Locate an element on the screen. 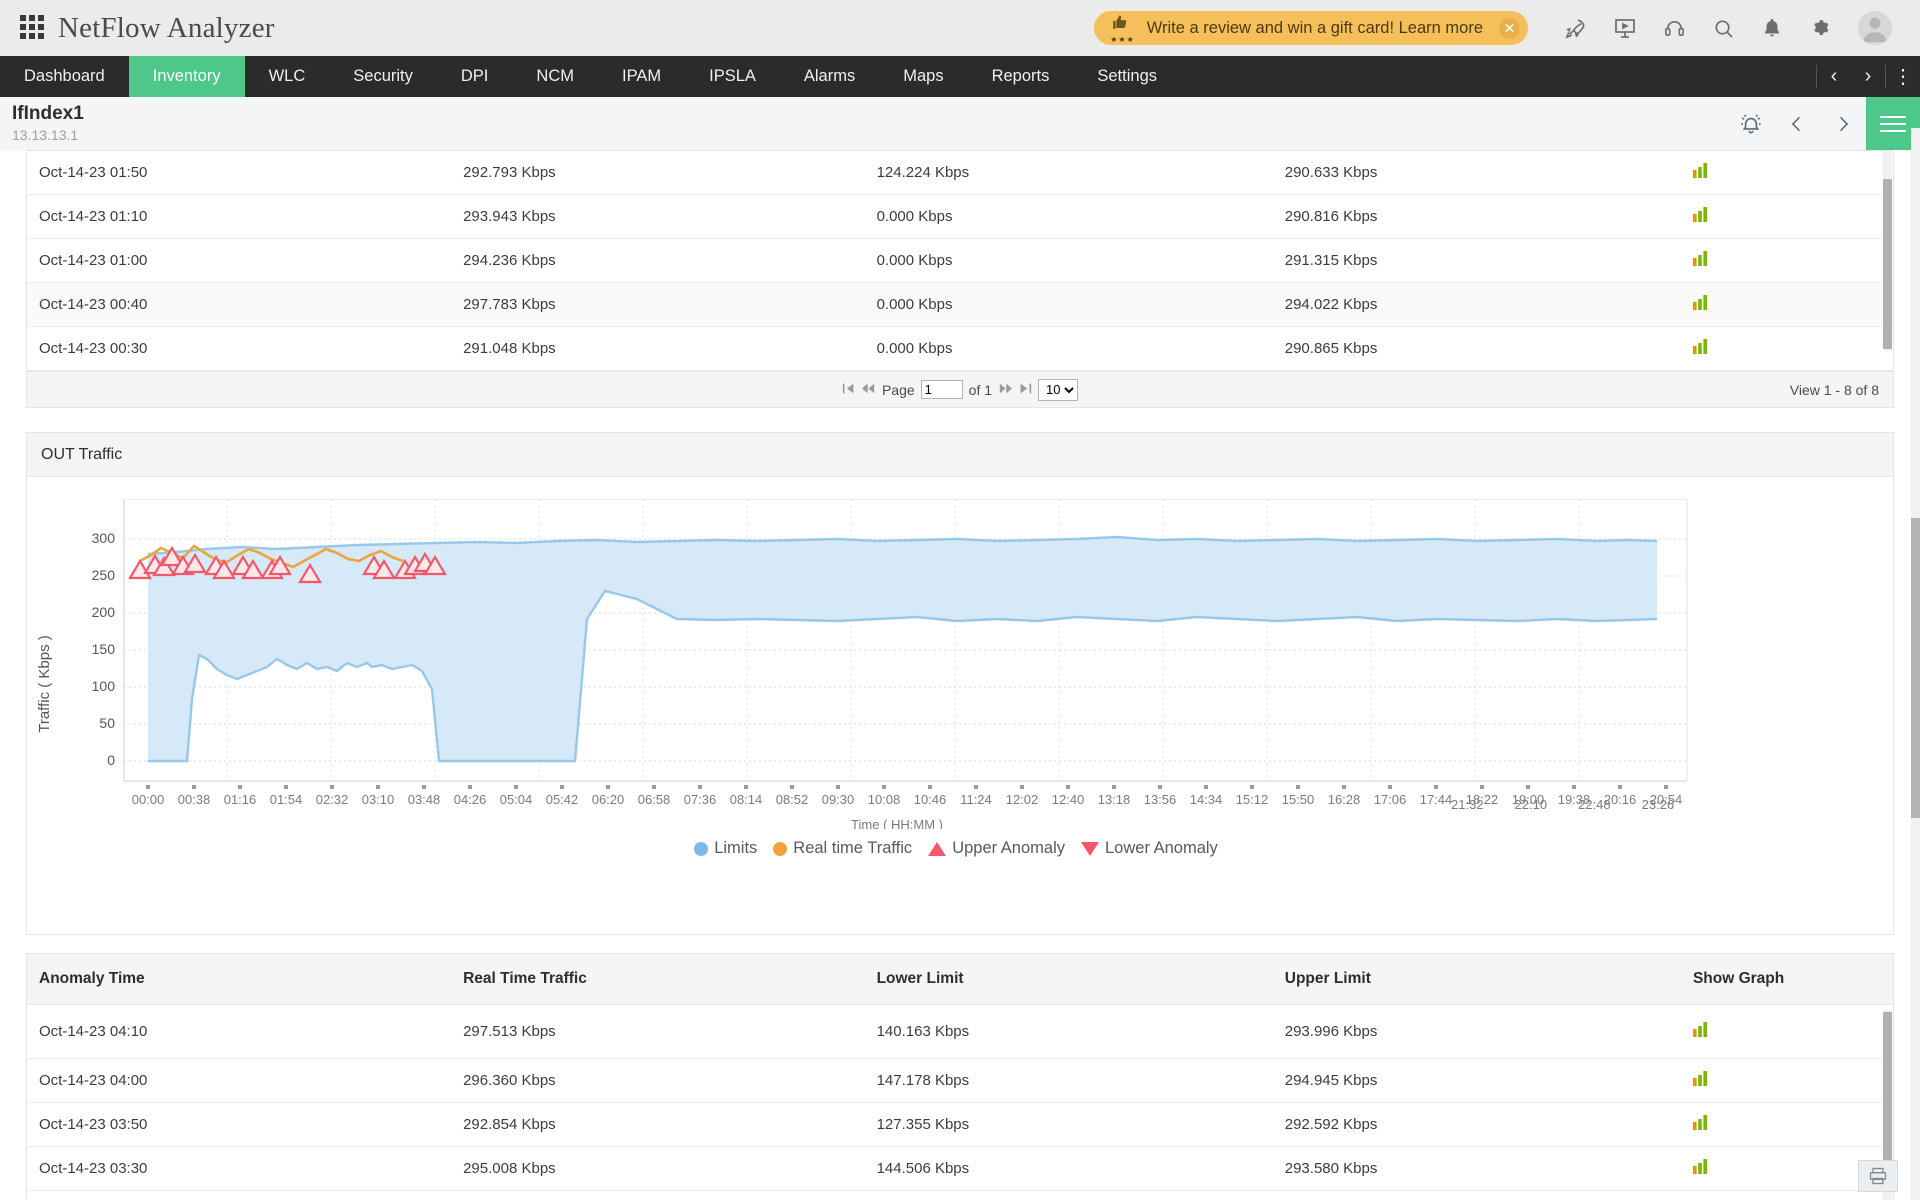  close-icon: ✕ is located at coordinates (1509, 28).